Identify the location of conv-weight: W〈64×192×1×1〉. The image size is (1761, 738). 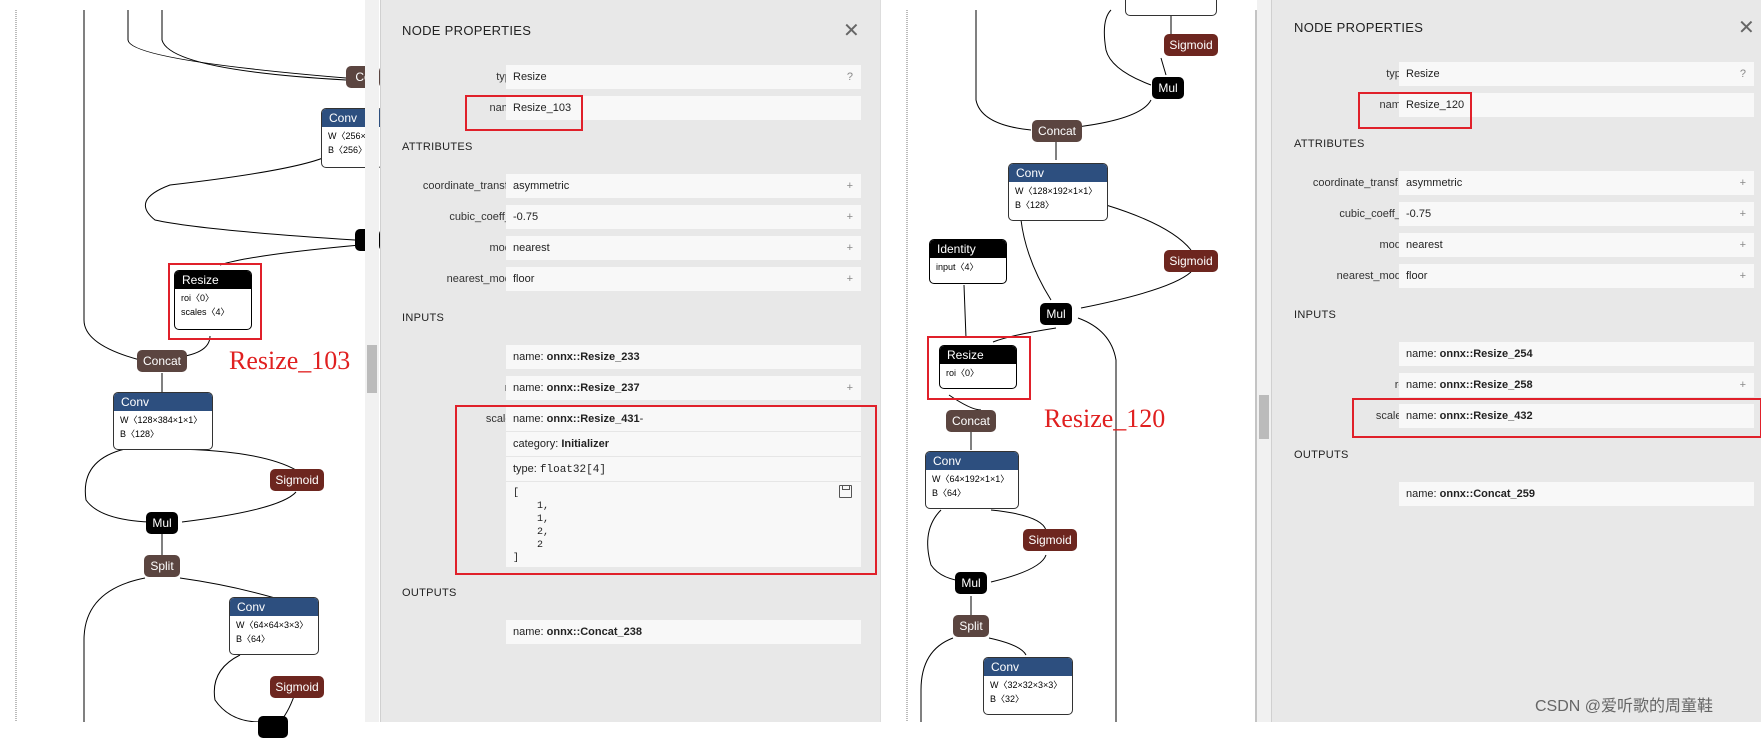
(971, 479).